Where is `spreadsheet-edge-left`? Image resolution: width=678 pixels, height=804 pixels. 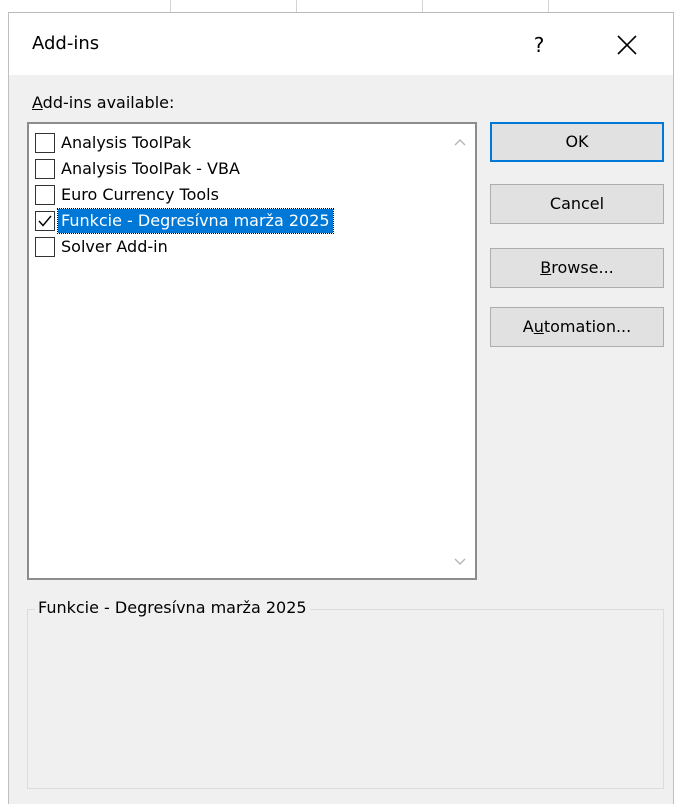 spreadsheet-edge-left is located at coordinates (4, 408).